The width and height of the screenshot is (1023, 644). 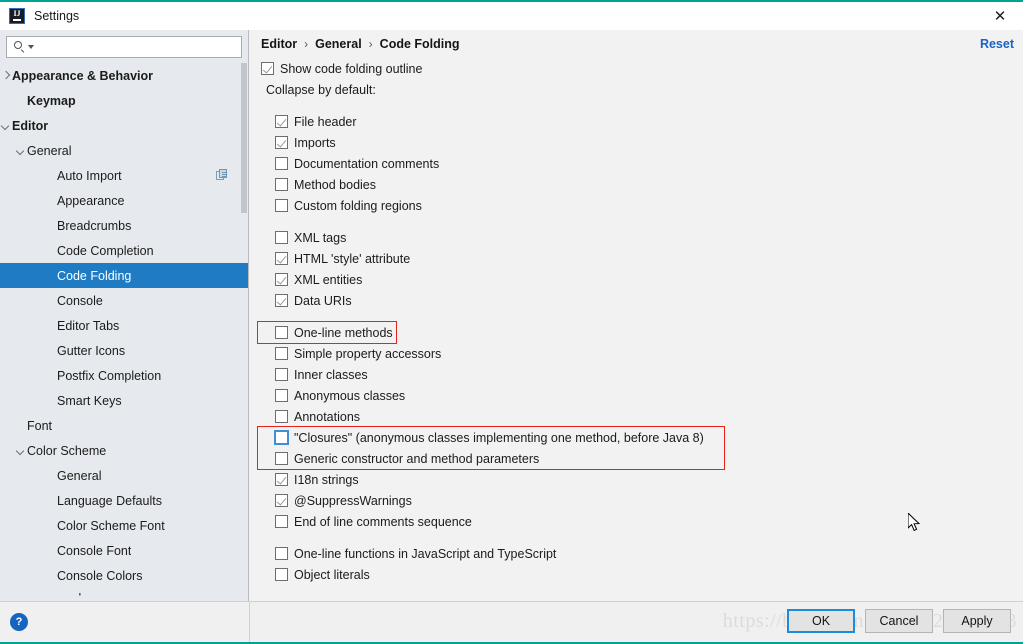 What do you see at coordinates (94, 275) in the screenshot?
I see `sidebar-item-label: Code Folding` at bounding box center [94, 275].